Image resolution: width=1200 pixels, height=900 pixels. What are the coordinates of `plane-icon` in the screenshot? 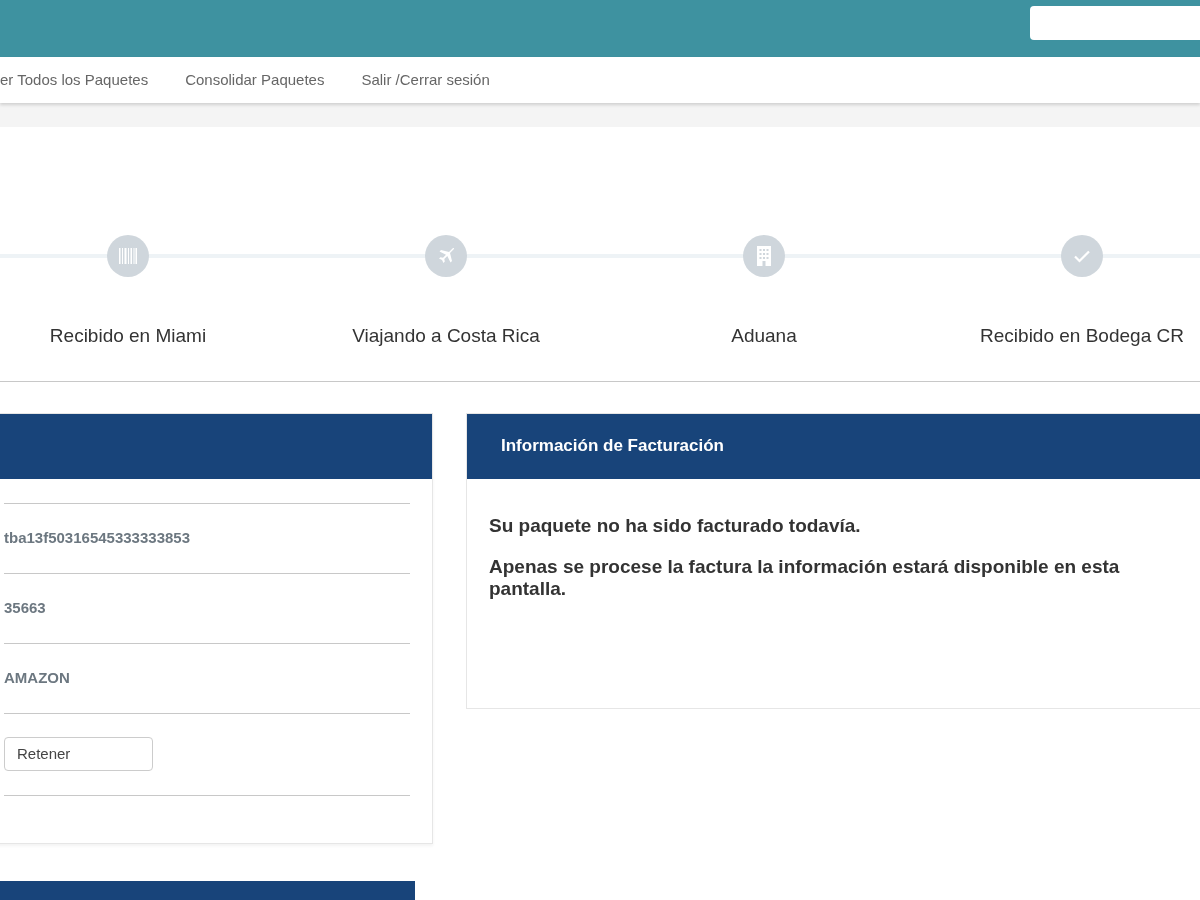 It's located at (446, 256).